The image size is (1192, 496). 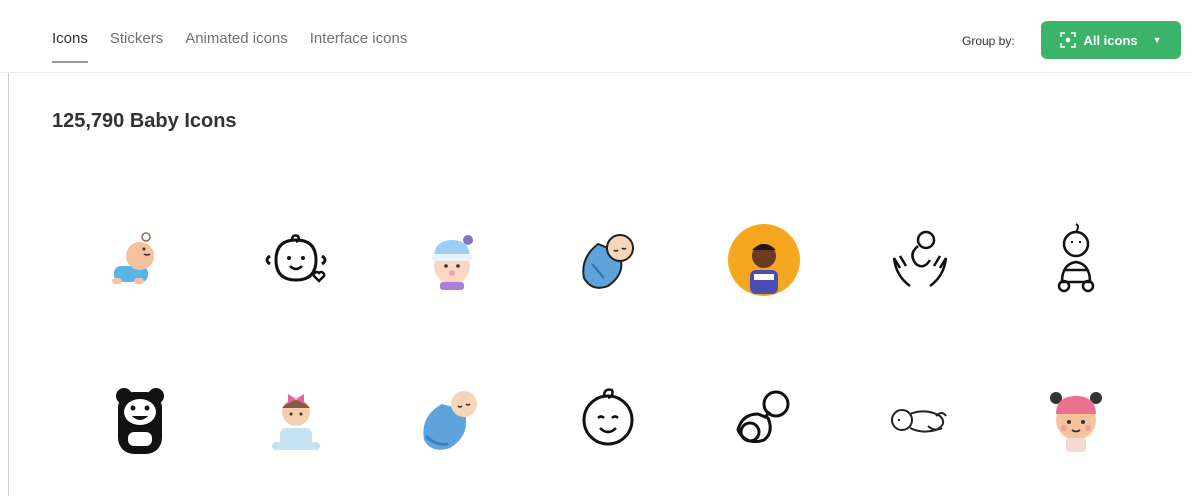 What do you see at coordinates (359, 45) in the screenshot?
I see `tab-interface-icons: Interface icons` at bounding box center [359, 45].